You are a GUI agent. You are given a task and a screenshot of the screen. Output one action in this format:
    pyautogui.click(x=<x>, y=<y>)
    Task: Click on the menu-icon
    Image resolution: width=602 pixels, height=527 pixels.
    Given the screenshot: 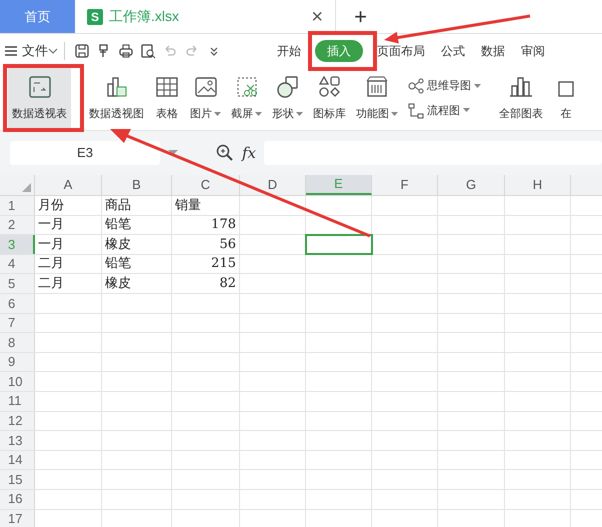 What is the action you would take?
    pyautogui.click(x=11, y=50)
    